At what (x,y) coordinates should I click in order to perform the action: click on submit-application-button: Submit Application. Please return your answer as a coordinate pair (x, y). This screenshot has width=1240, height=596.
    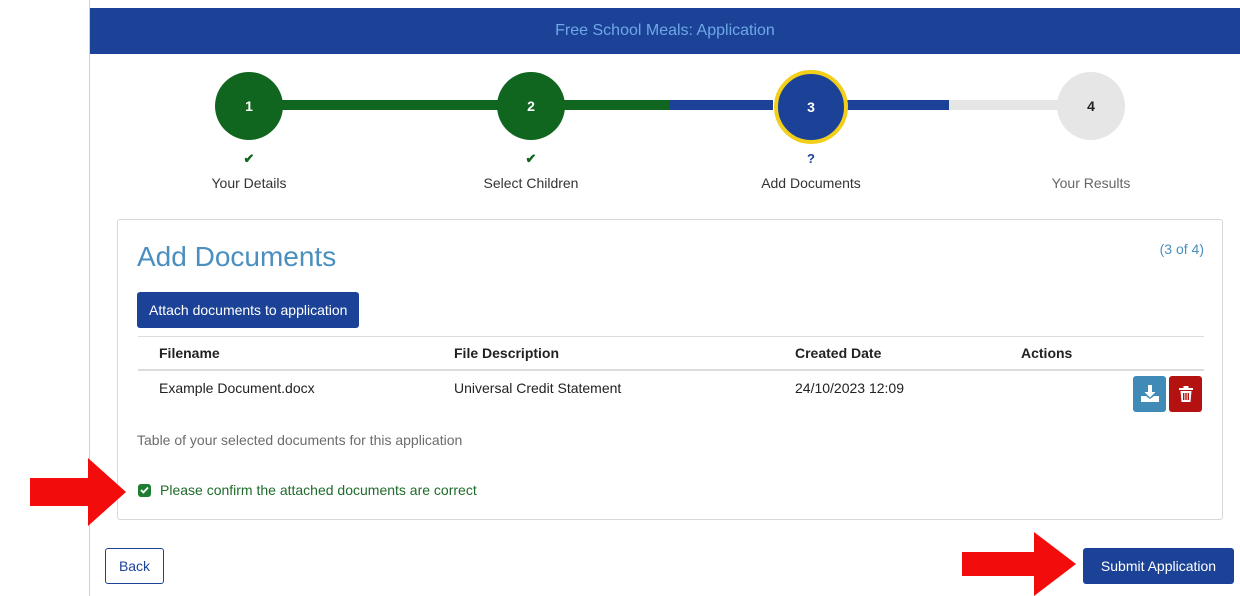
    Looking at the image, I should click on (1158, 566).